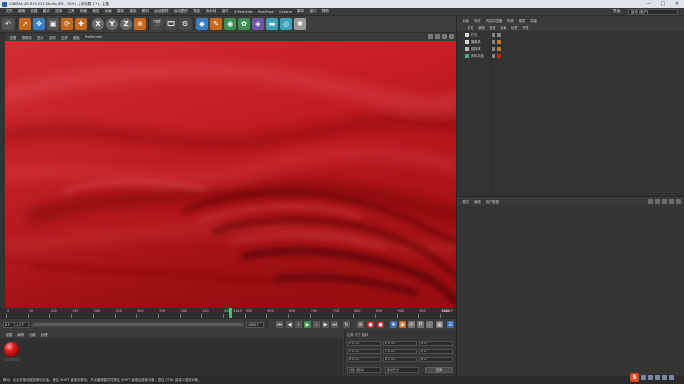 This screenshot has height=384, width=684. What do you see at coordinates (664, 201) in the screenshot?
I see `search-icon` at bounding box center [664, 201].